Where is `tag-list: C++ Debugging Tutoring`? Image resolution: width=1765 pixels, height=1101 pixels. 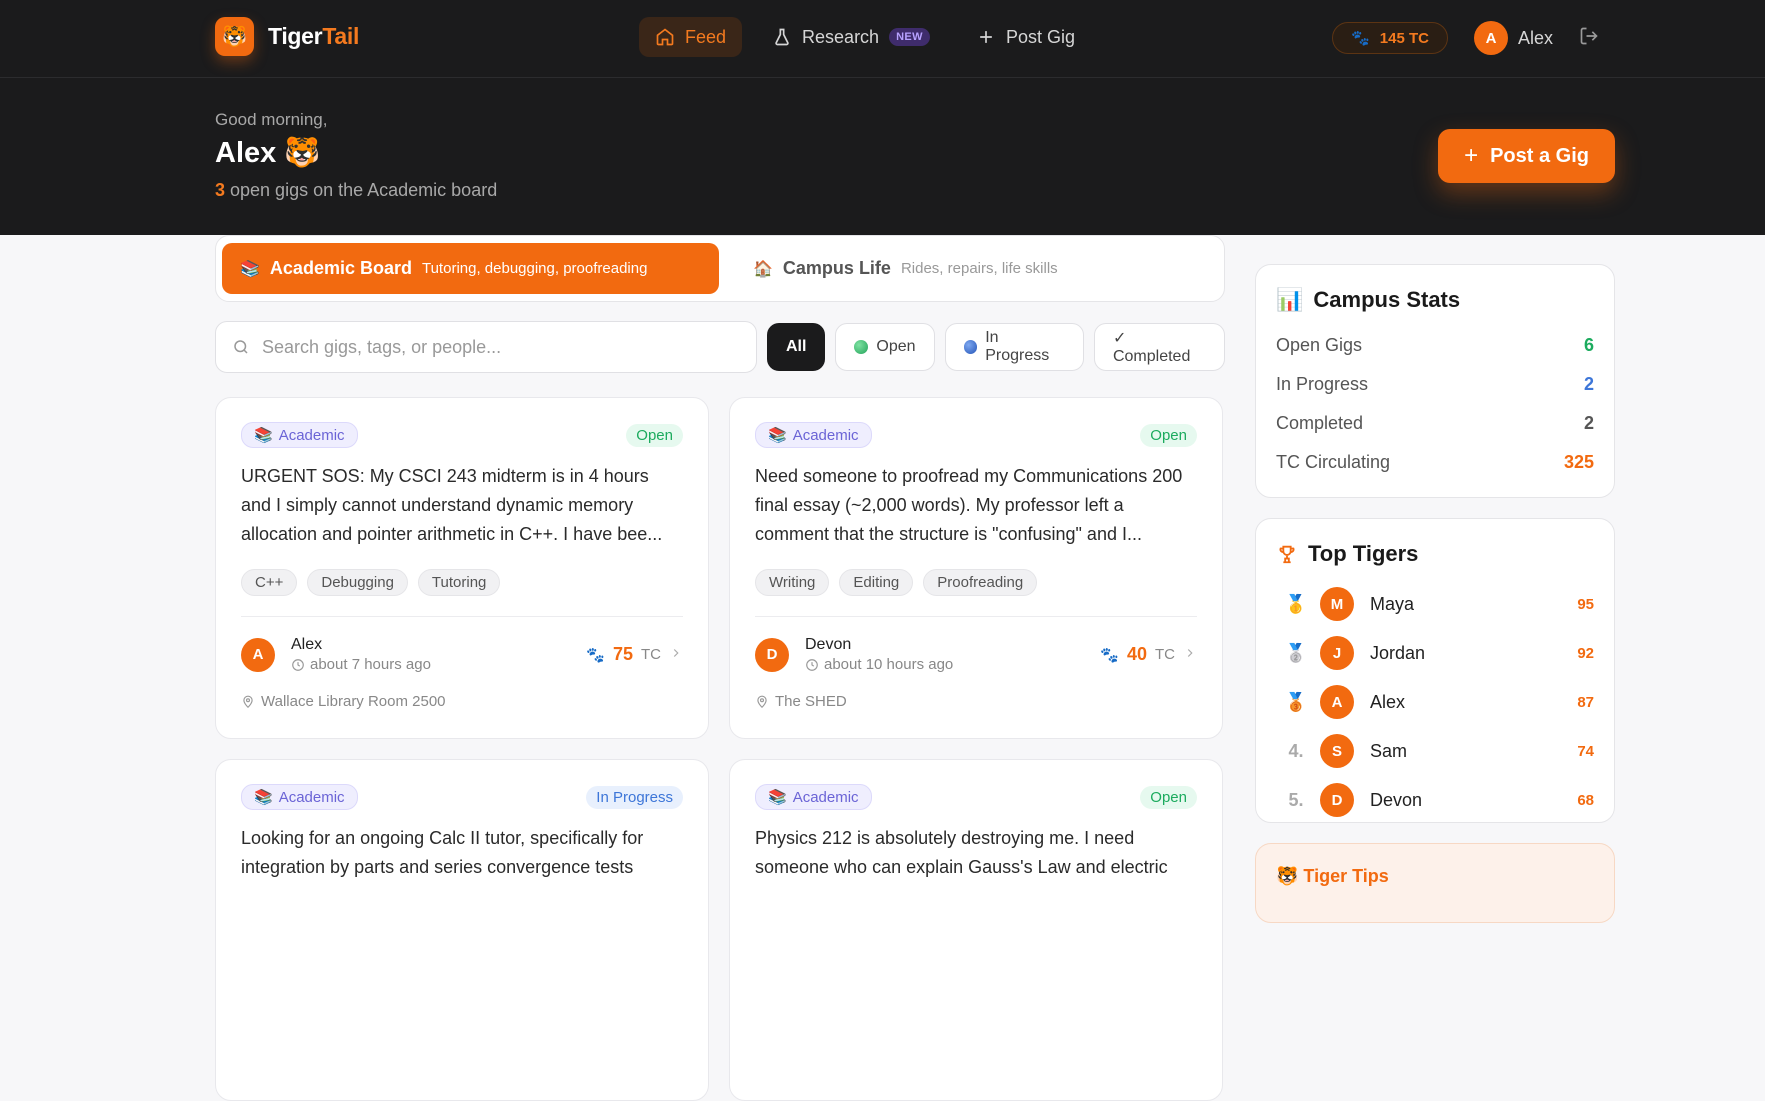 tag-list: C++ Debugging Tutoring is located at coordinates (462, 582).